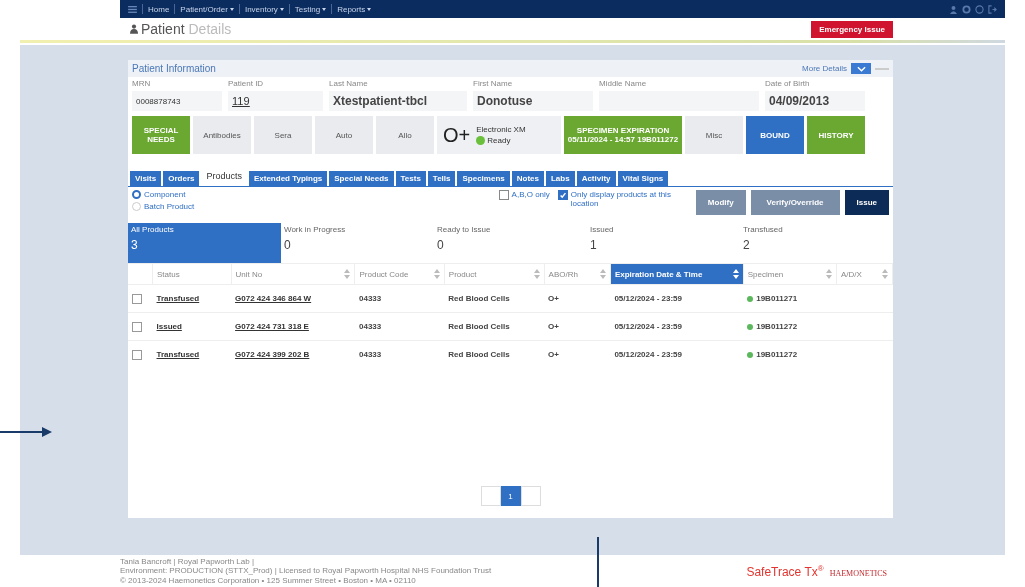 The width and height of the screenshot is (1025, 587). I want to click on xm-status: Ready, so click(499, 140).